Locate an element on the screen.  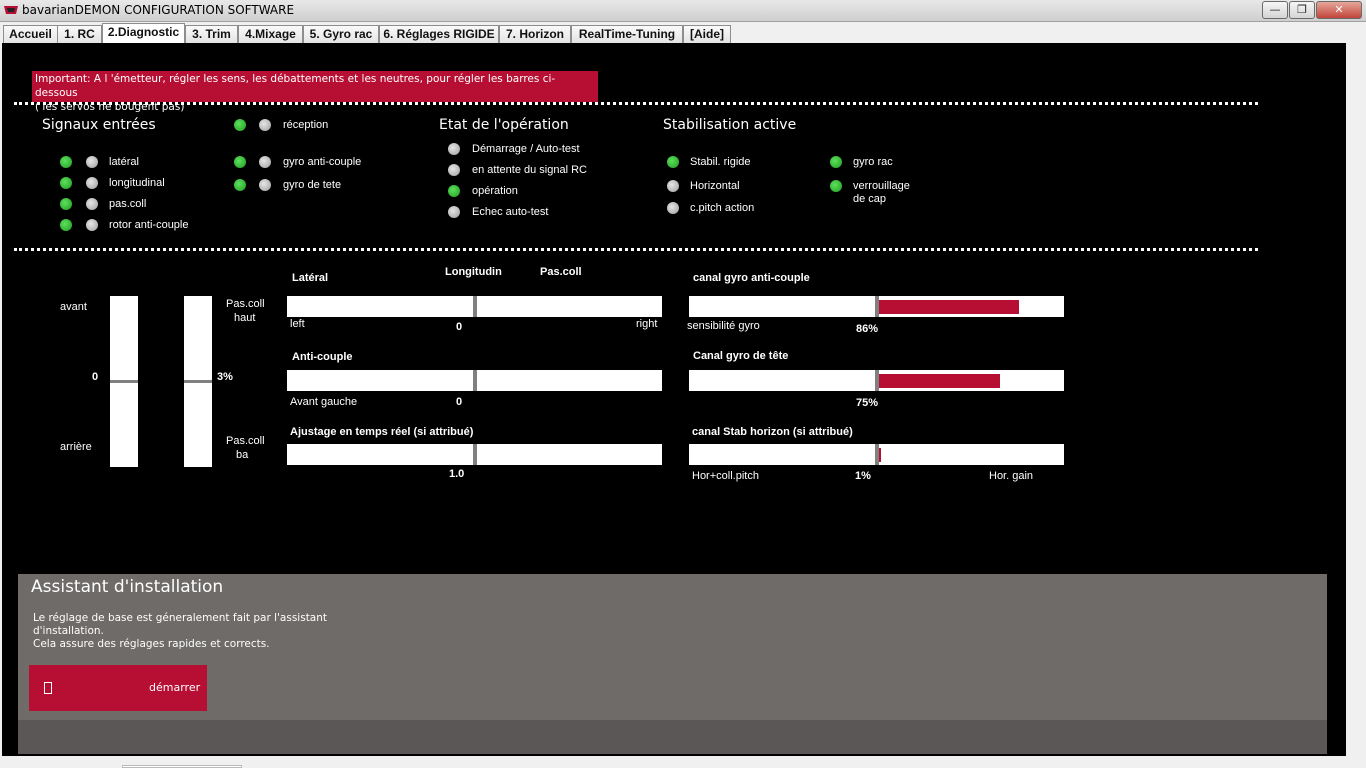
led-reception-b is located at coordinates (265, 125).